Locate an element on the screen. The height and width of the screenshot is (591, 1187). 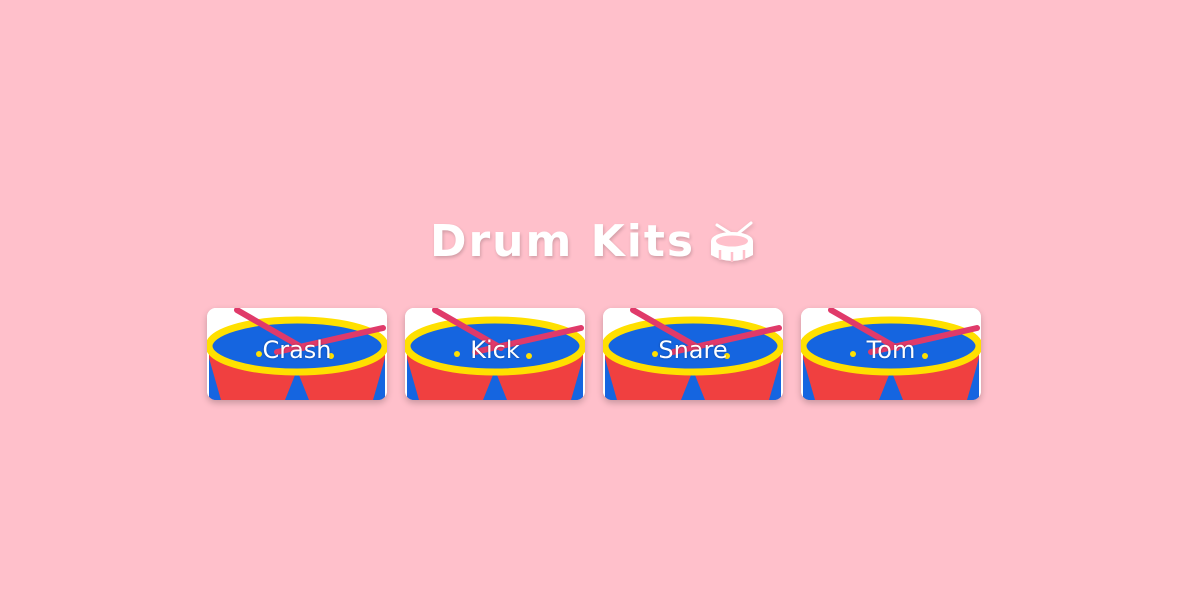
drum-pad-snare: Snare is located at coordinates (693, 354).